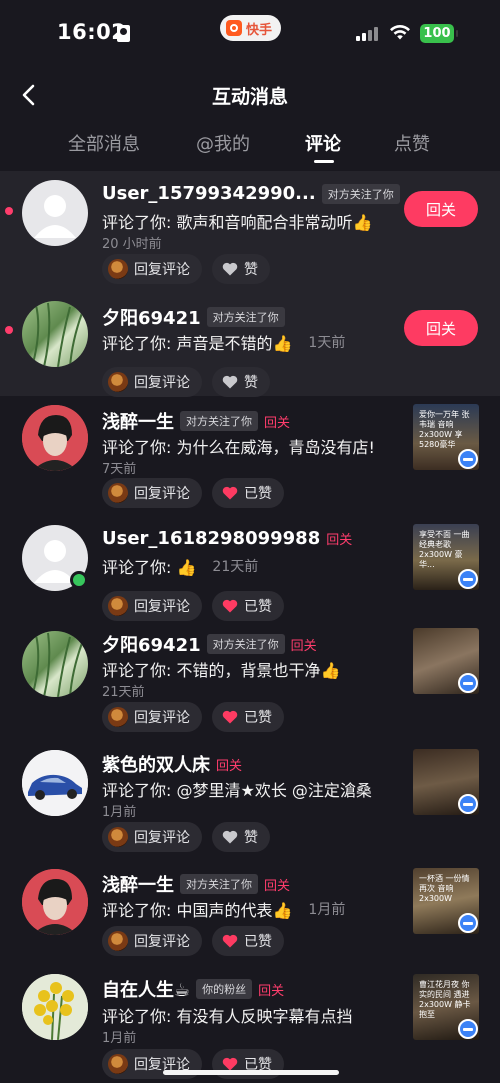 This screenshot has width=500, height=1083. I want to click on comment-text: 评论了你: 为什么在威海，青岛没有店!, so click(238, 446).